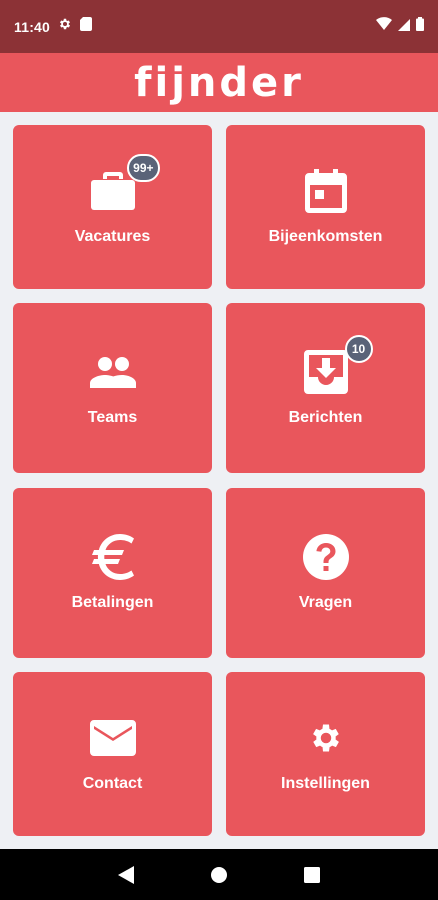  I want to click on euro-icon, so click(113, 559).